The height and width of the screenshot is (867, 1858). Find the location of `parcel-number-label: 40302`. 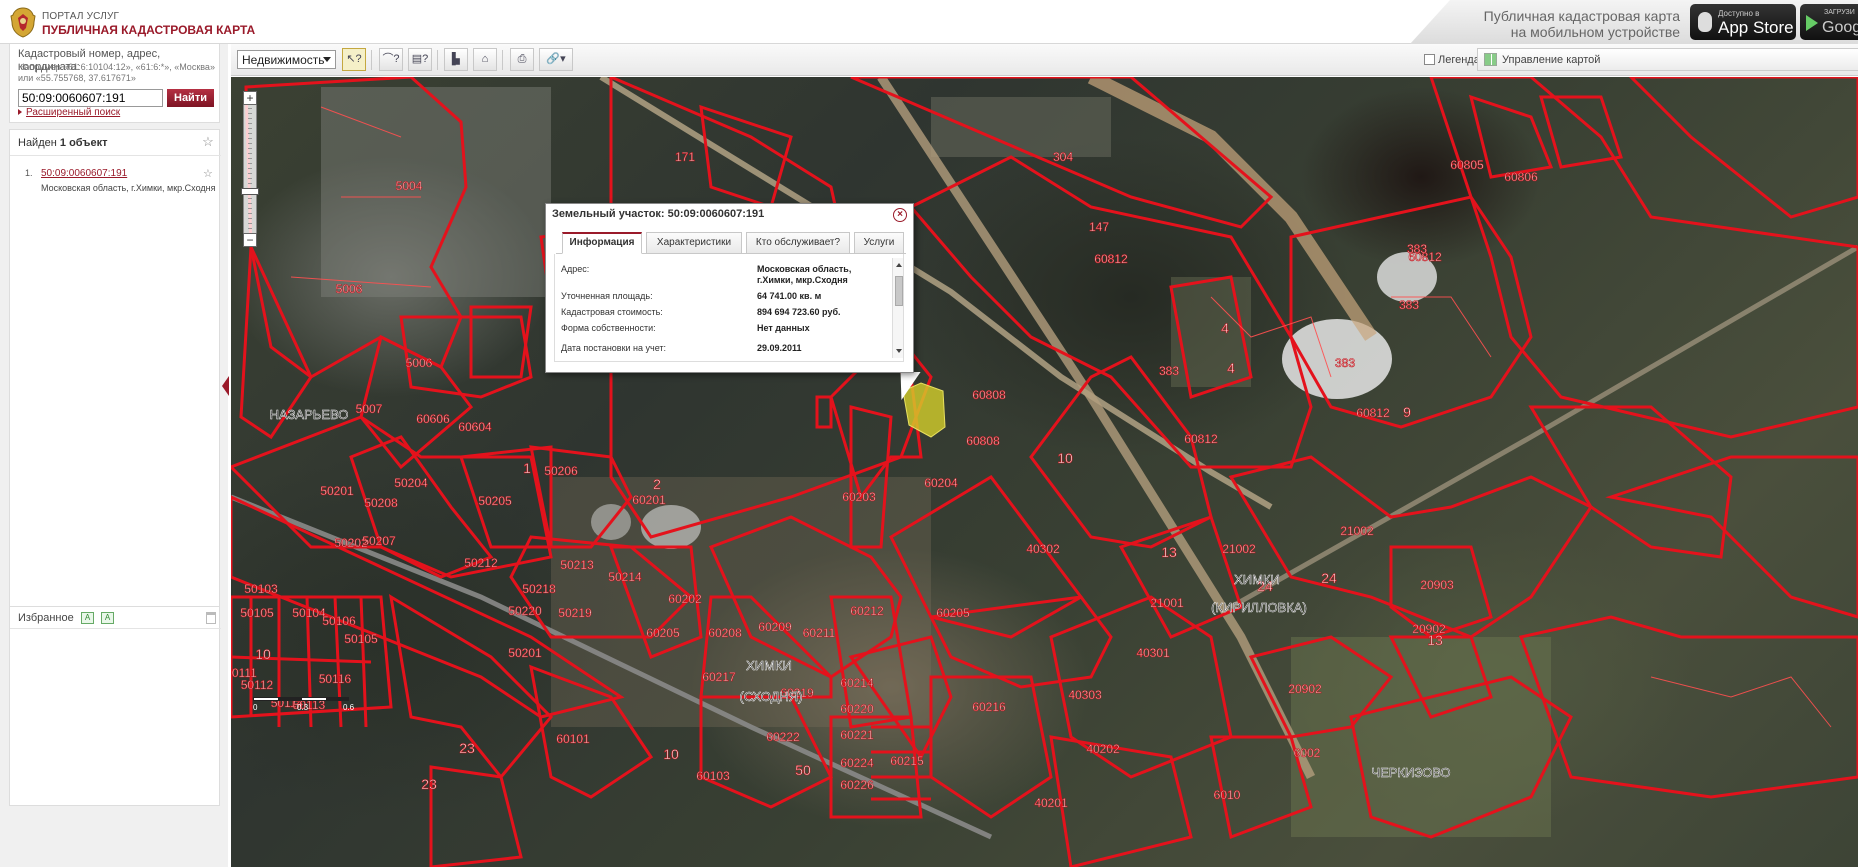

parcel-number-label: 40302 is located at coordinates (1043, 549).